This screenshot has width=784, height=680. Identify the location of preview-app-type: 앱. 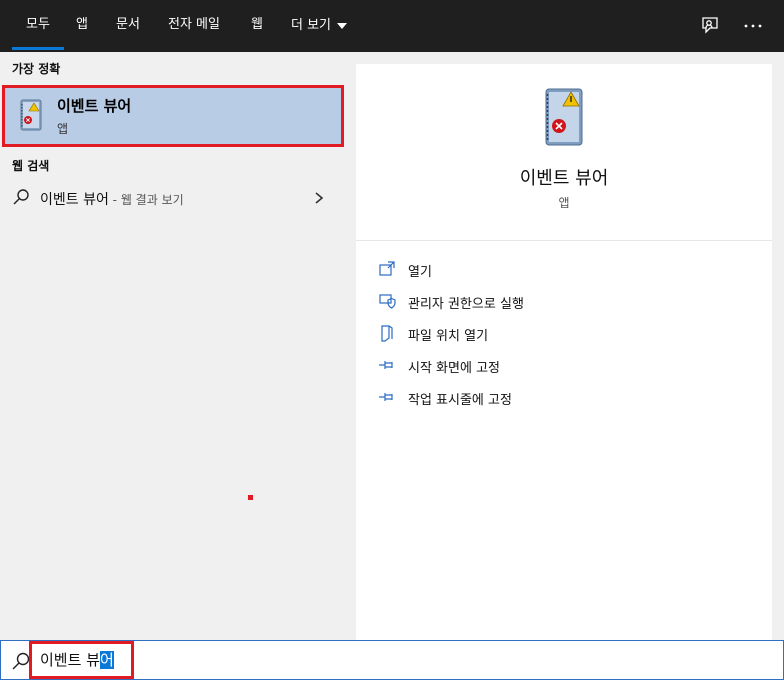
(564, 203).